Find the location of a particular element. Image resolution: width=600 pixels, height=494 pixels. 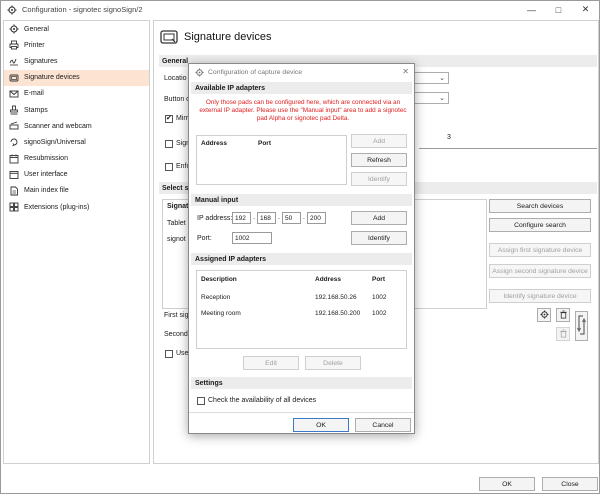

page-header: Signature devices is located at coordinates (215, 37).